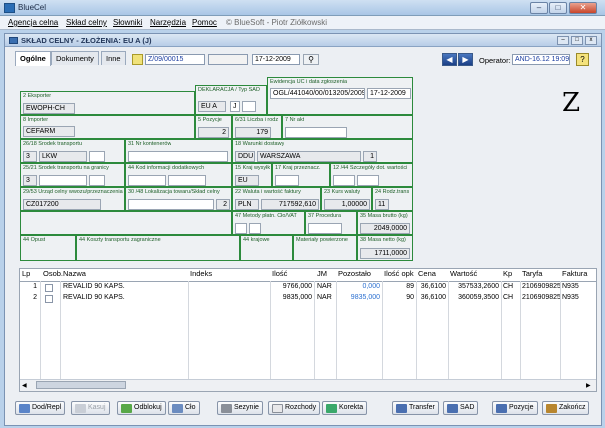  I want to click on lokalizacja-field, so click(171, 204).